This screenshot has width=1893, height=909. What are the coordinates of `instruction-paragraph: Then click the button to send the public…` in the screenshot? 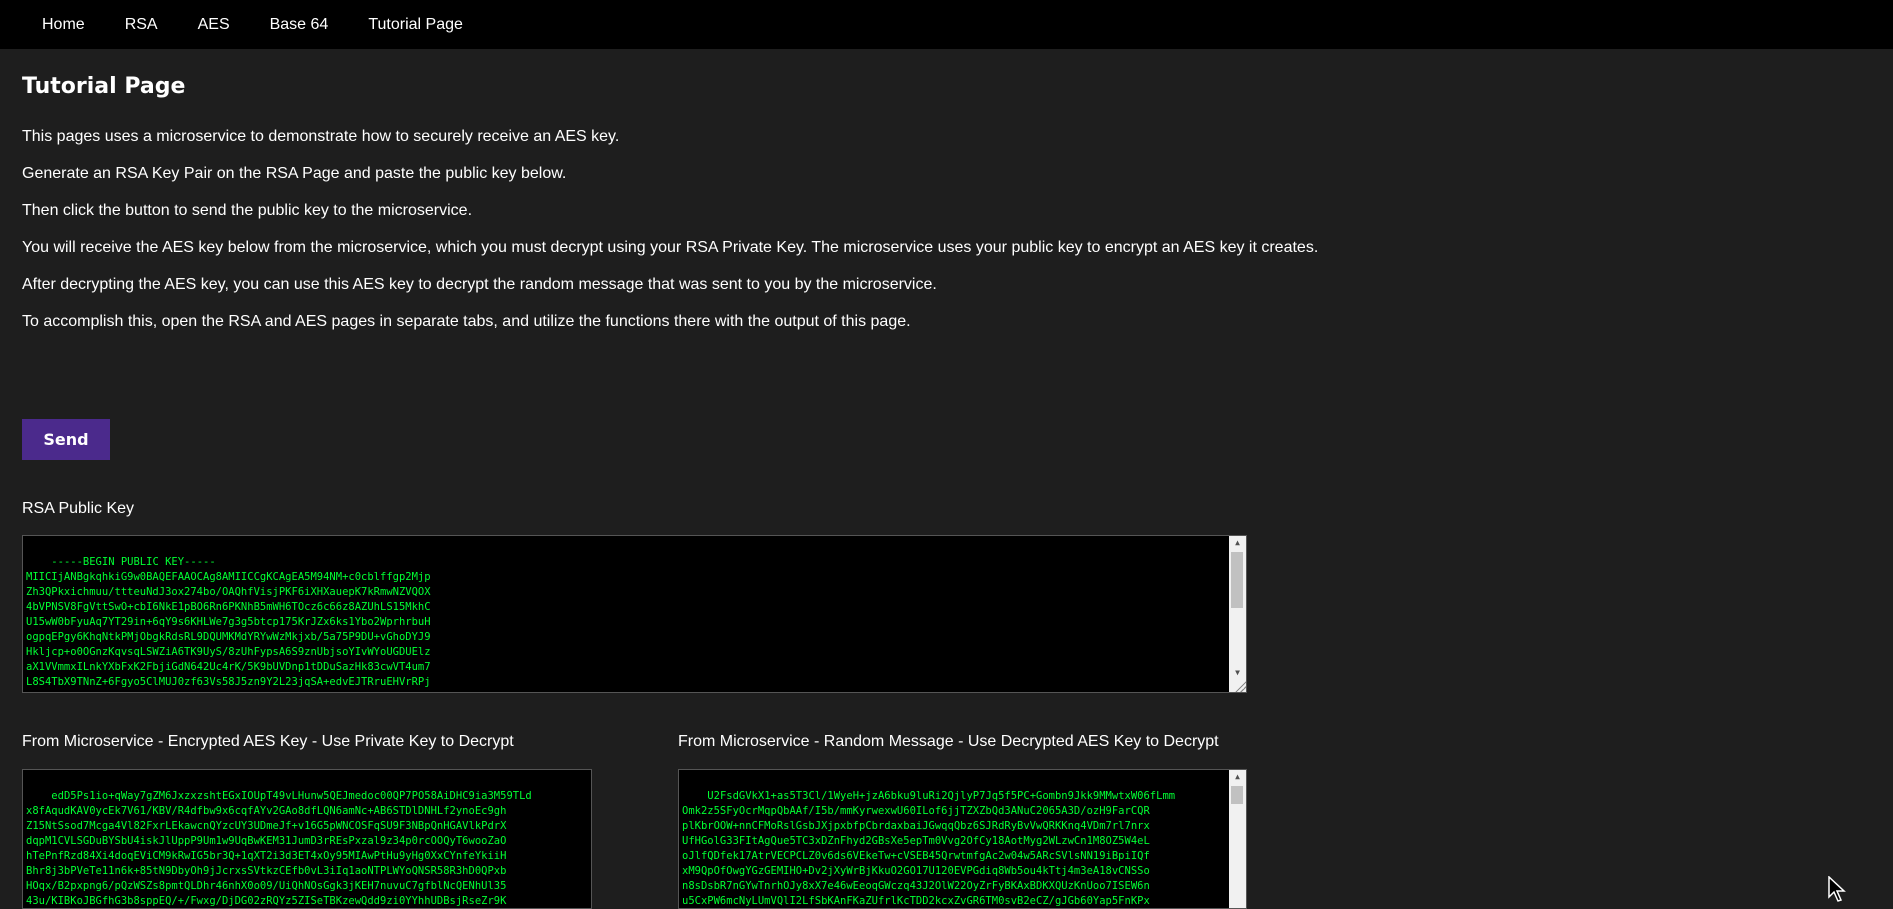 It's located at (247, 210).